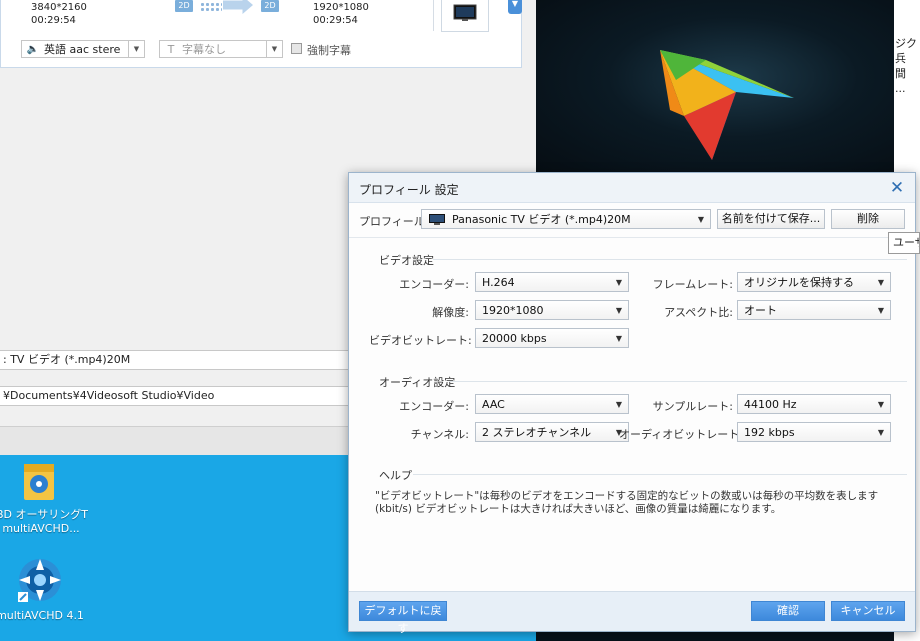 This screenshot has width=920, height=641. I want to click on help-title: ヘルプ, so click(395, 475).